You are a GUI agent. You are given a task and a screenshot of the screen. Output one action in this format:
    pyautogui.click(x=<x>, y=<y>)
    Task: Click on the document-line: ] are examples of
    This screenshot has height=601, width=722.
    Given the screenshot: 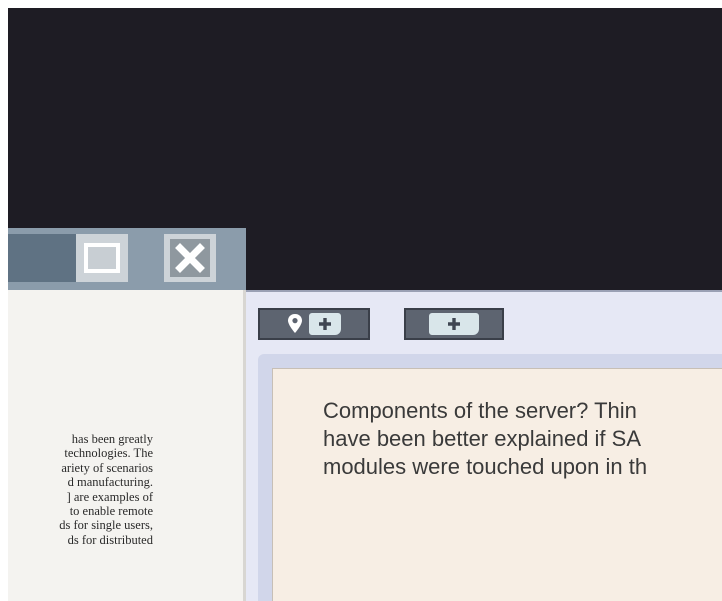 What is the action you would take?
    pyautogui.click(x=109, y=496)
    